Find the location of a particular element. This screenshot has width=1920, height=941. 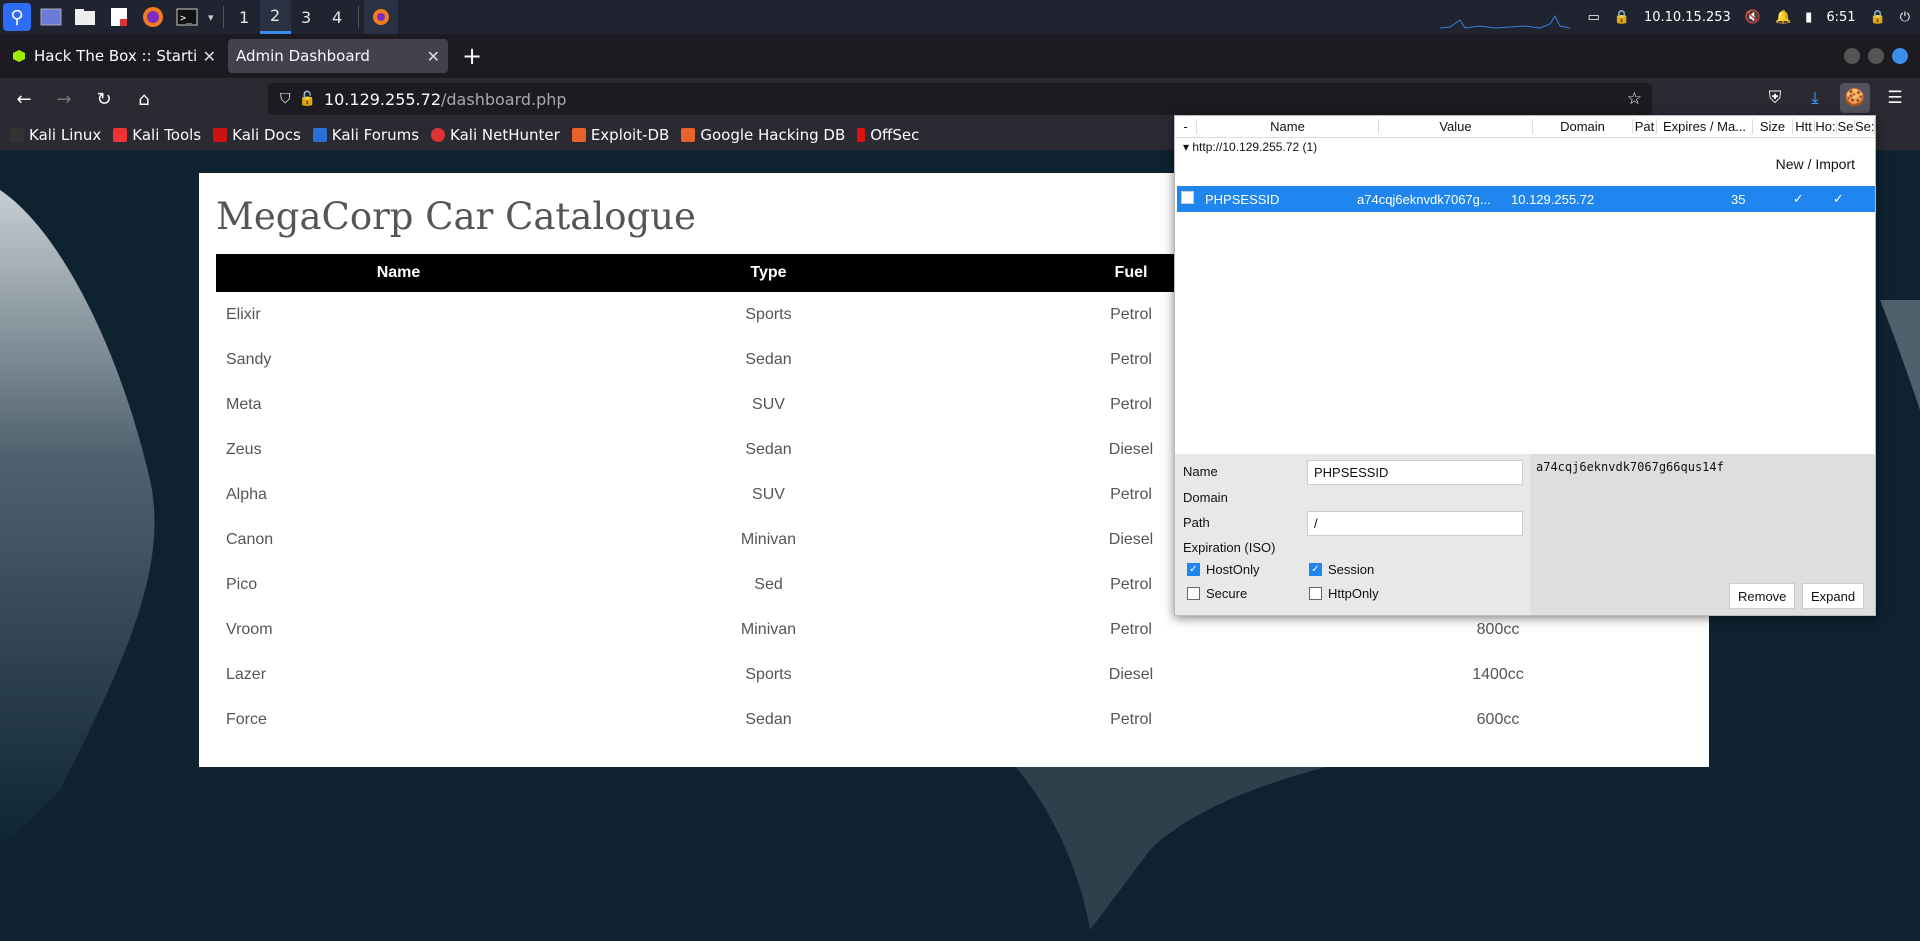

column-header-type: Type is located at coordinates (768, 273).